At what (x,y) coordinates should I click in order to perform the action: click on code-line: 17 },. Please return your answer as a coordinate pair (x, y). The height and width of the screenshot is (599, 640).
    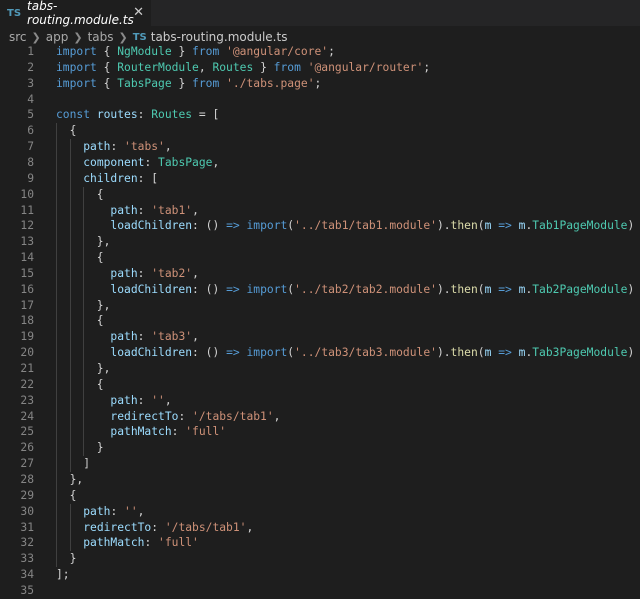
    Looking at the image, I should click on (320, 306).